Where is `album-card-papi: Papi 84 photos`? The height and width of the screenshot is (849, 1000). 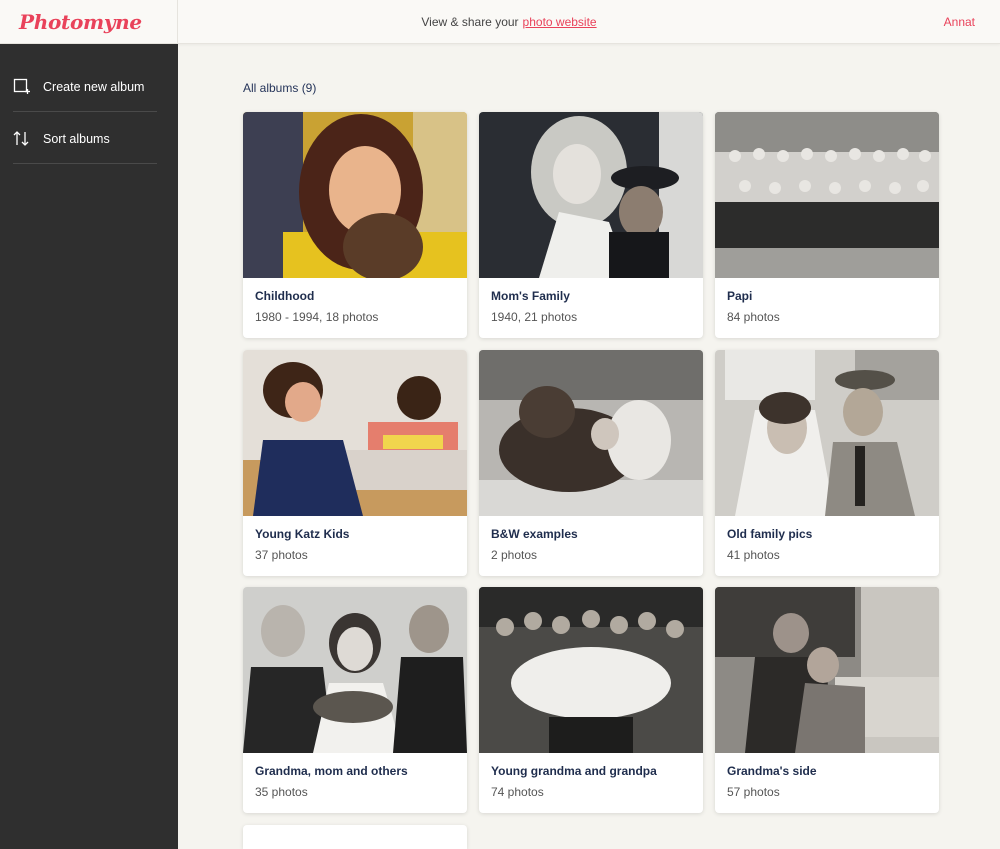 album-card-papi: Papi 84 photos is located at coordinates (827, 225).